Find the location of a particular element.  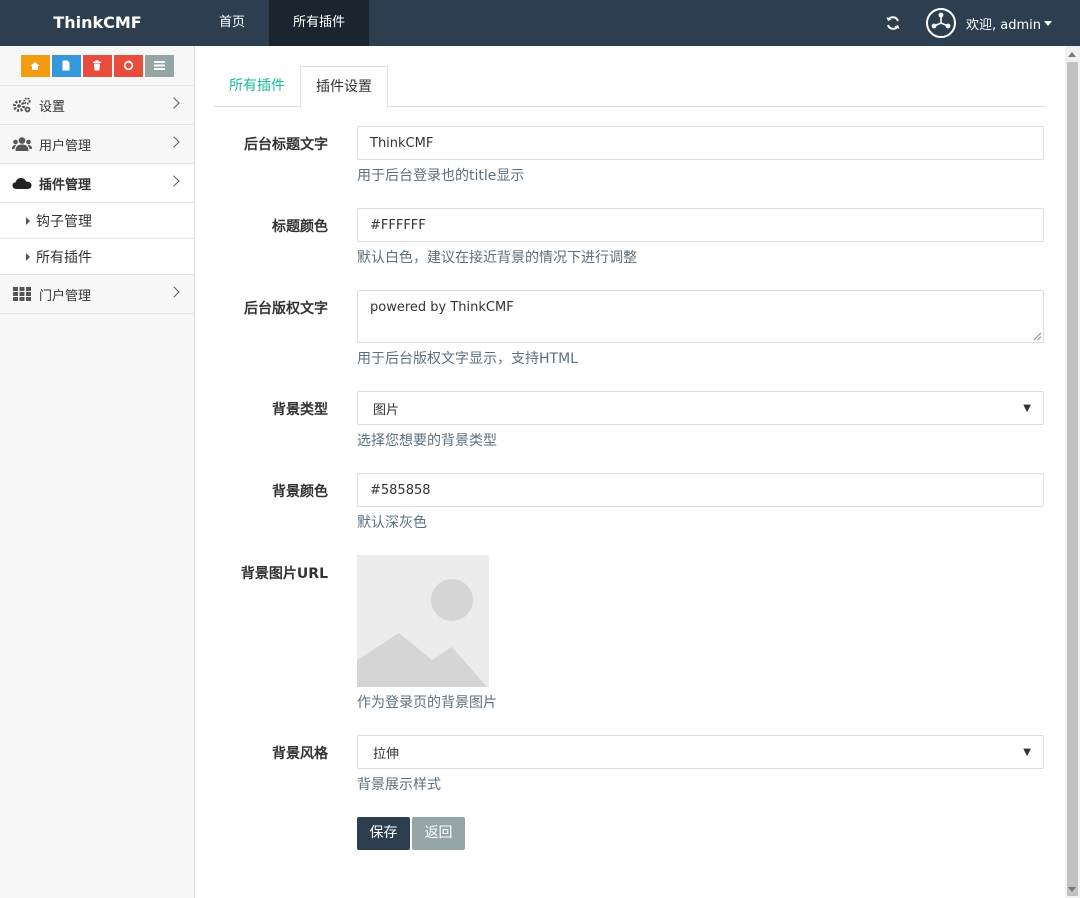

brand-logo: ThinkCMF is located at coordinates (97, 23).